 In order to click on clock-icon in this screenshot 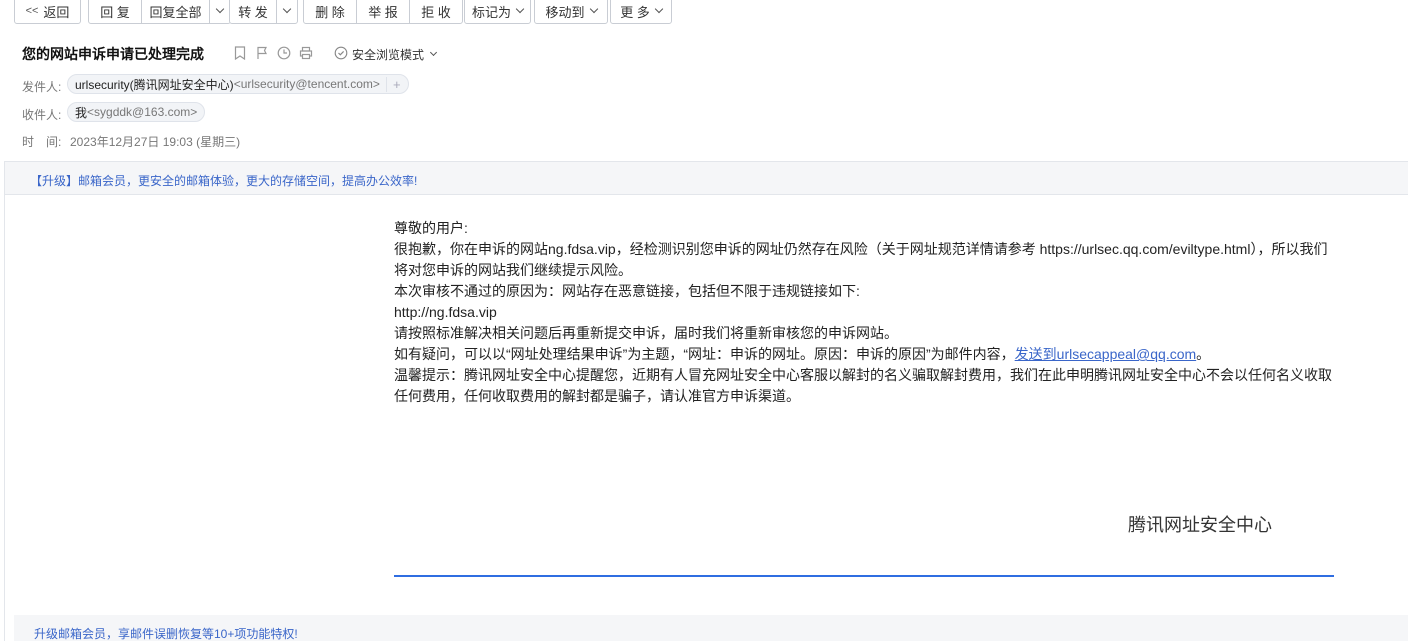, I will do `click(284, 53)`.